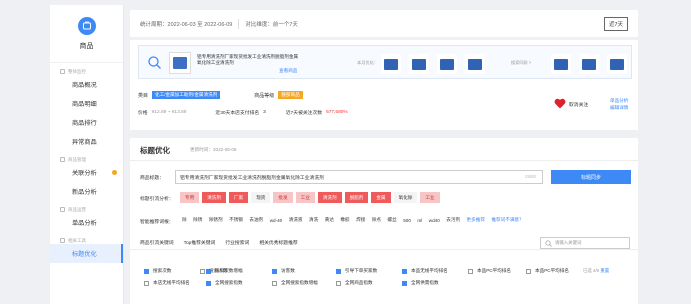 The width and height of the screenshot is (691, 304). I want to click on title-word-tags: 专用 清洗剂 厂家 现货 批发 工业 清洗剂 脱脂剂 金属 氧化除 工业, so click(310, 197).